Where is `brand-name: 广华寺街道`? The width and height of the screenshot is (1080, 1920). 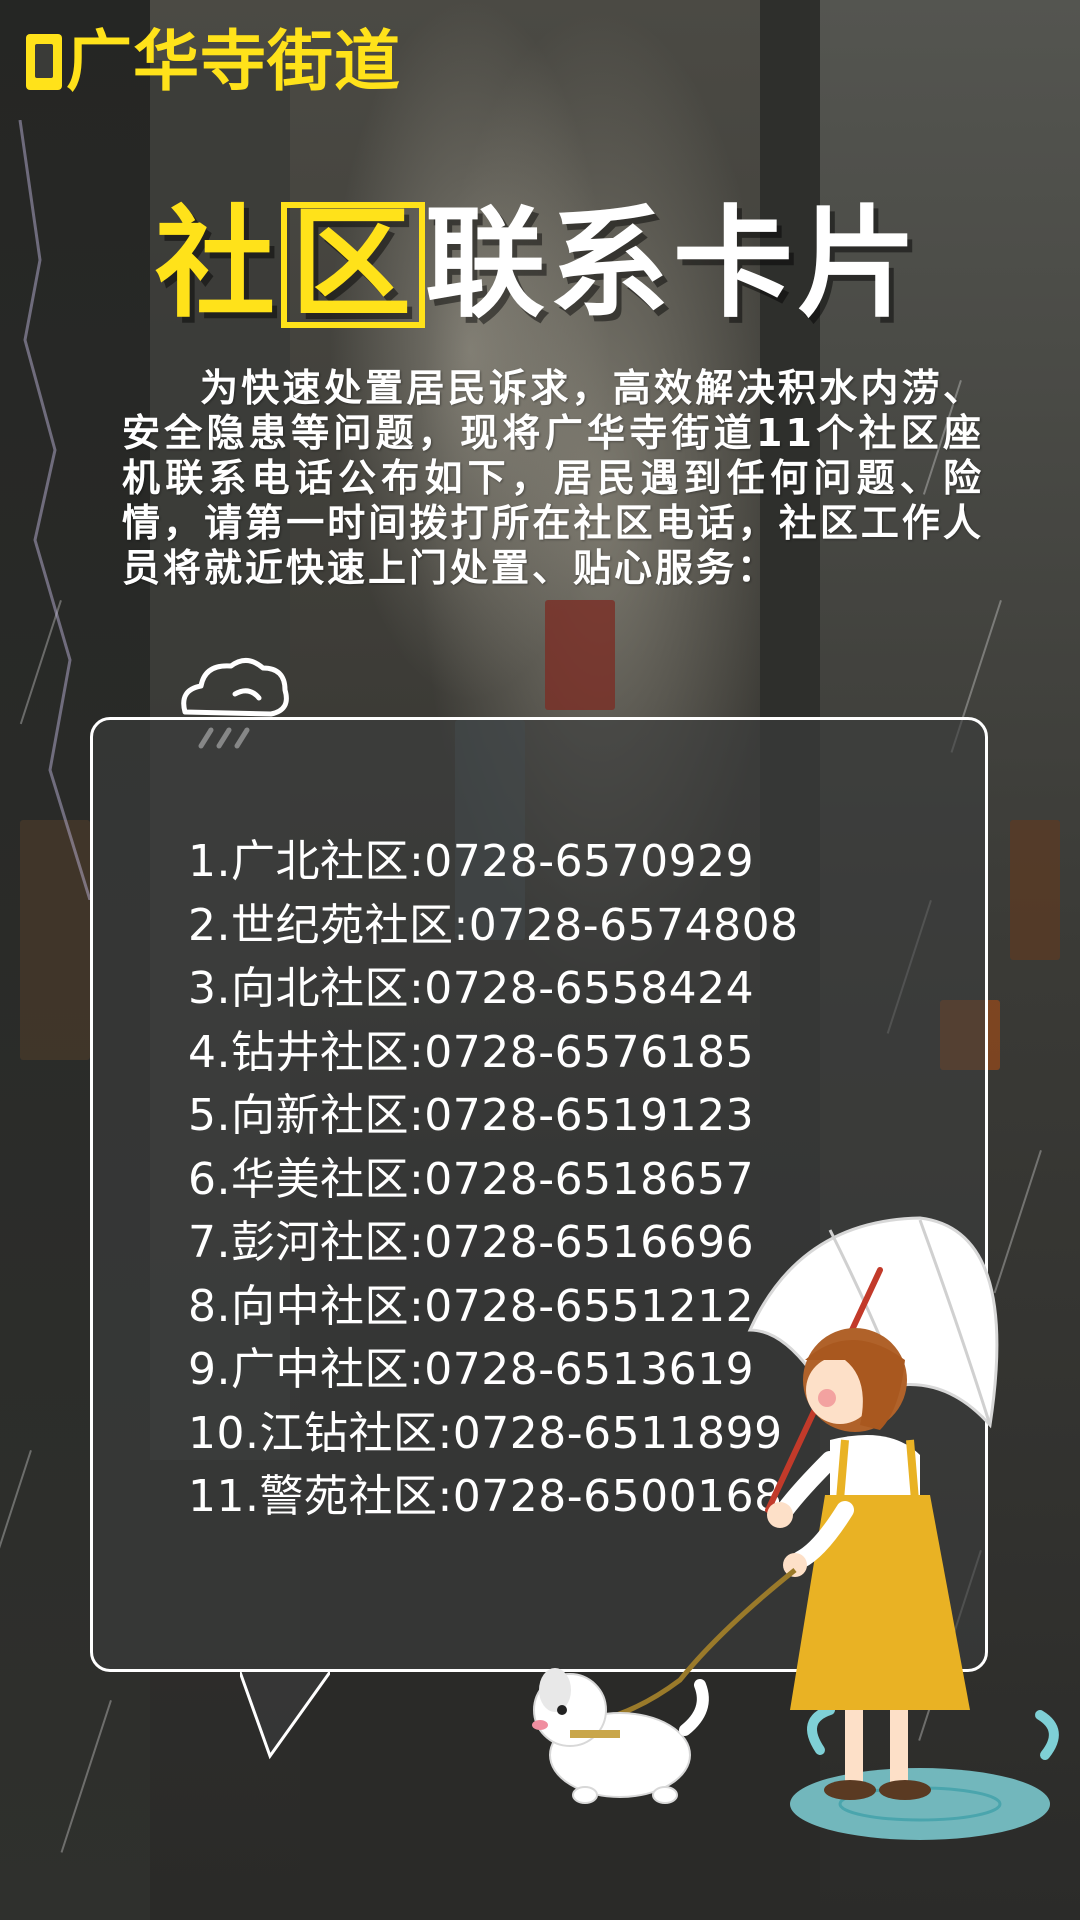 brand-name: 广华寺街道 is located at coordinates (233, 61).